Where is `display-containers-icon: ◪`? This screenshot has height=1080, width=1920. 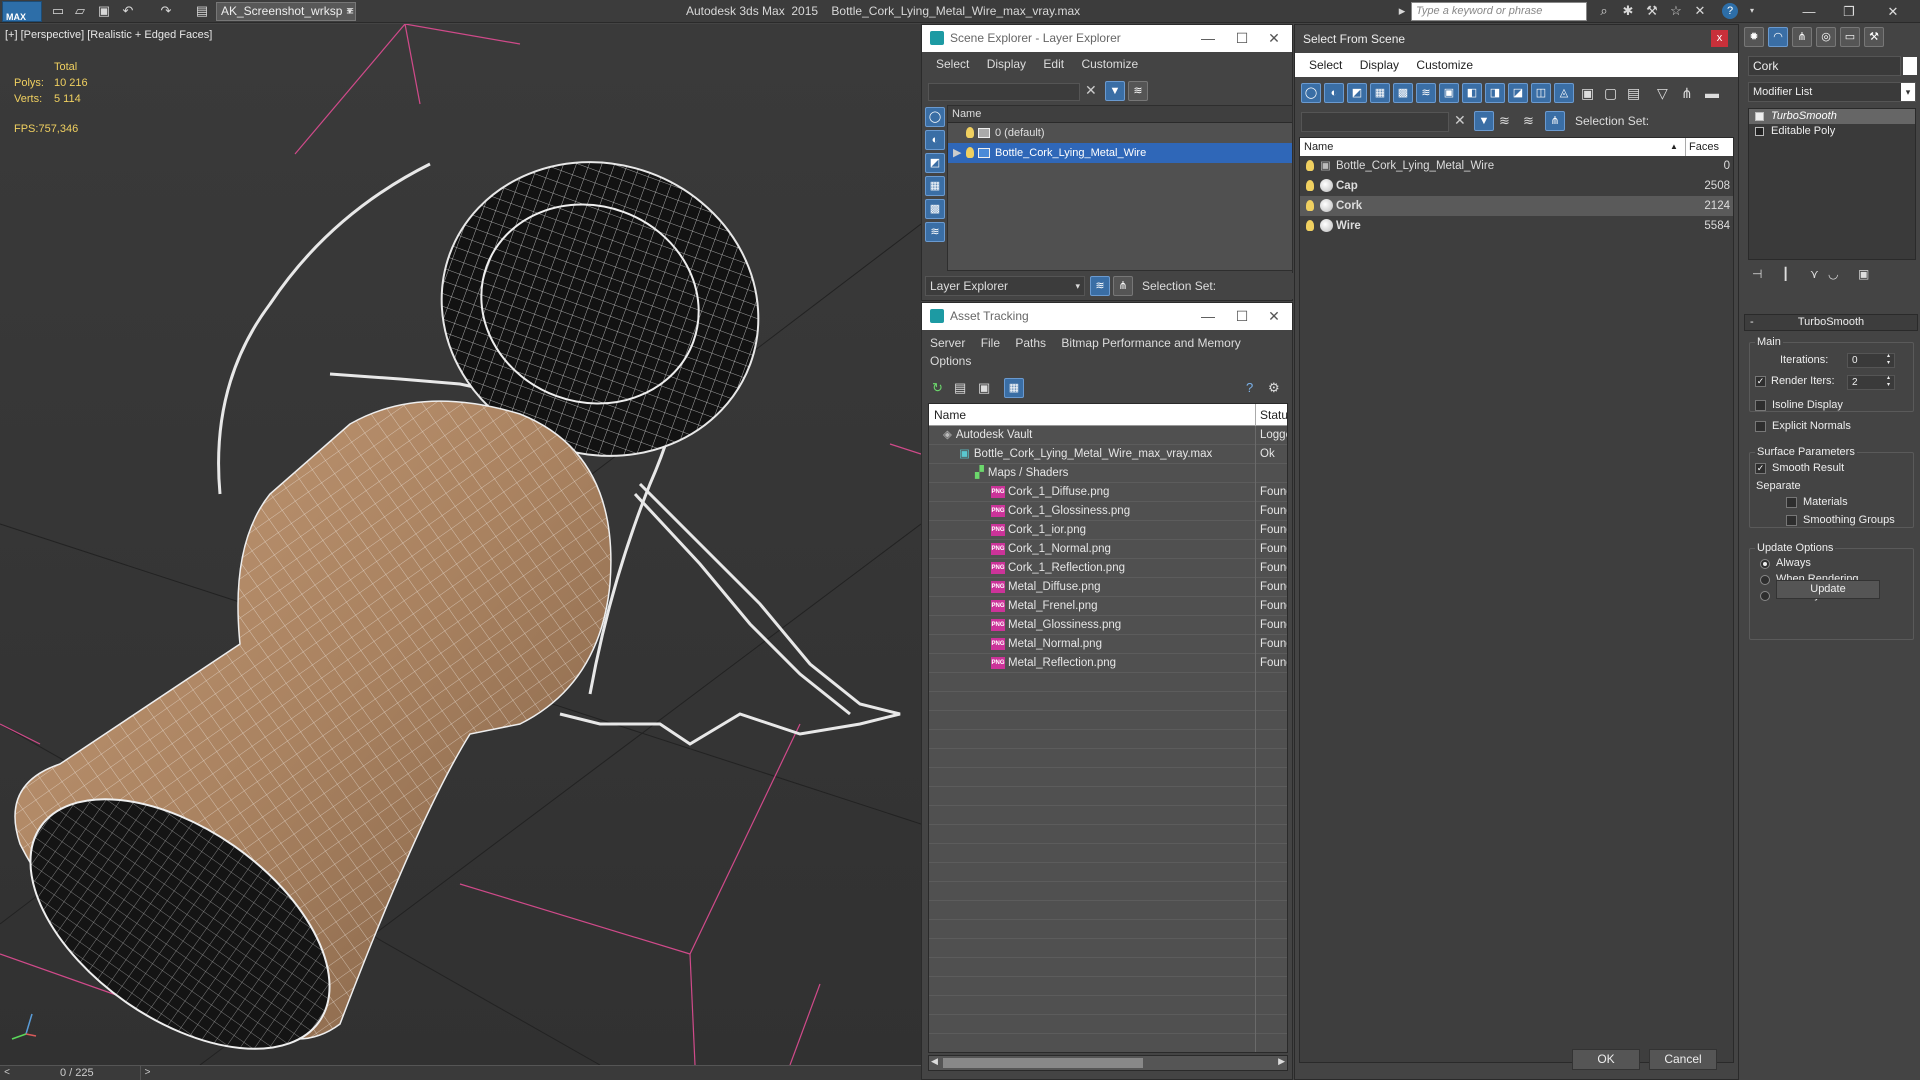
display-containers-icon: ◪ is located at coordinates (1518, 93).